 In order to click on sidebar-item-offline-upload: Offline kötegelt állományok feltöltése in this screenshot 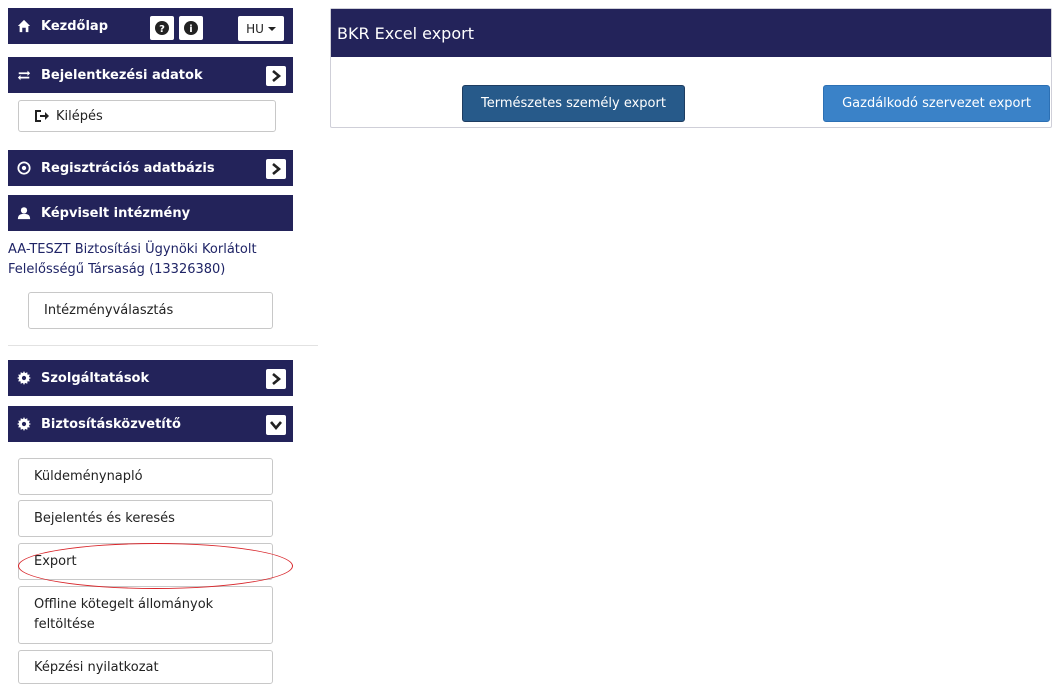, I will do `click(145, 615)`.